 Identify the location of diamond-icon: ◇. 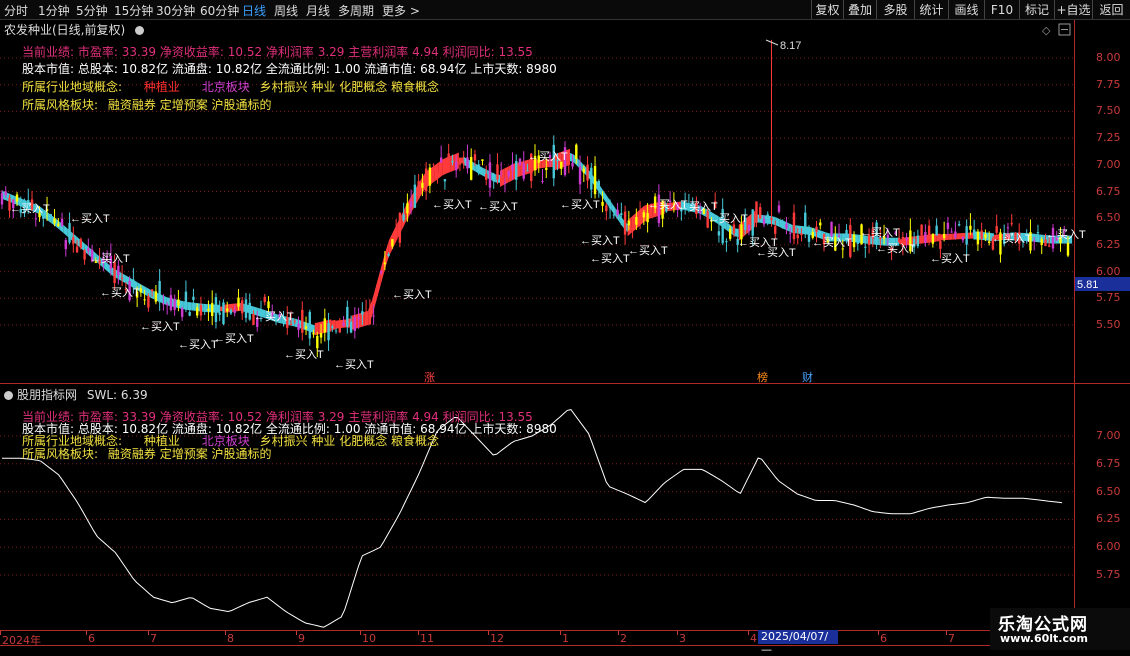
(1046, 30).